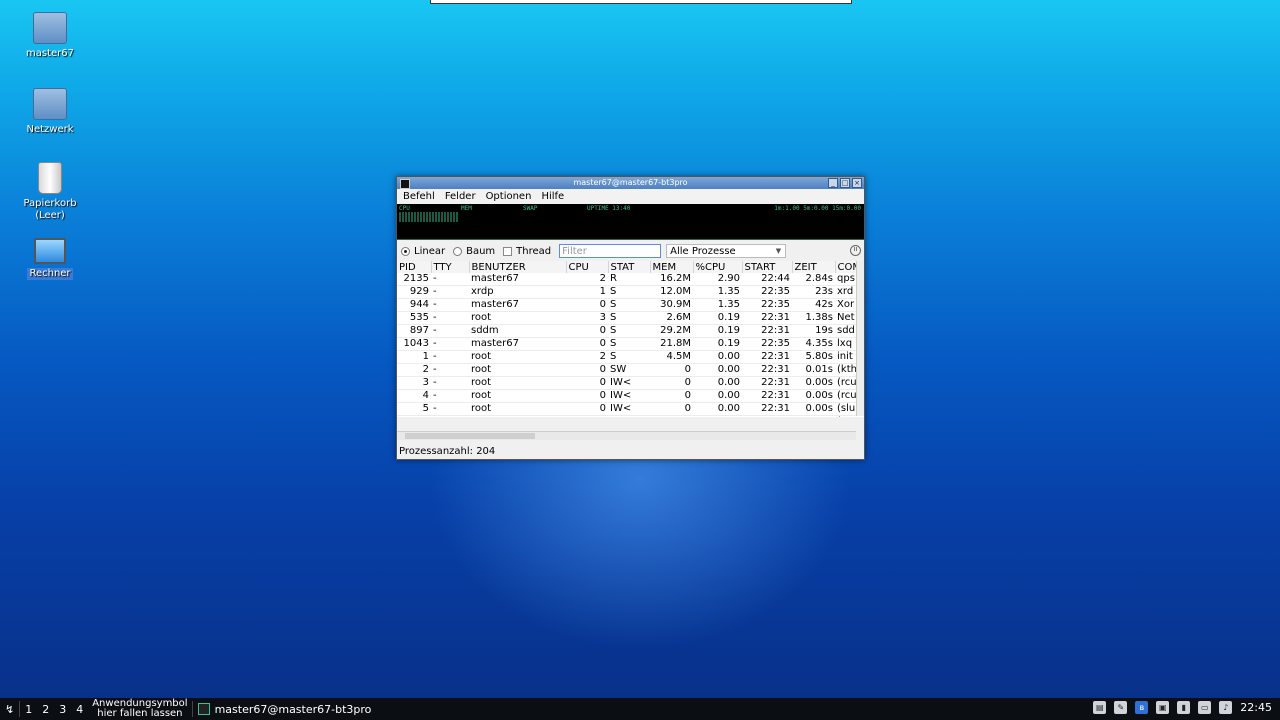 Image resolution: width=1280 pixels, height=720 pixels. Describe the element at coordinates (50, 209) in the screenshot. I see `desktop-icon-label: Papierkorb (Leer)` at that location.